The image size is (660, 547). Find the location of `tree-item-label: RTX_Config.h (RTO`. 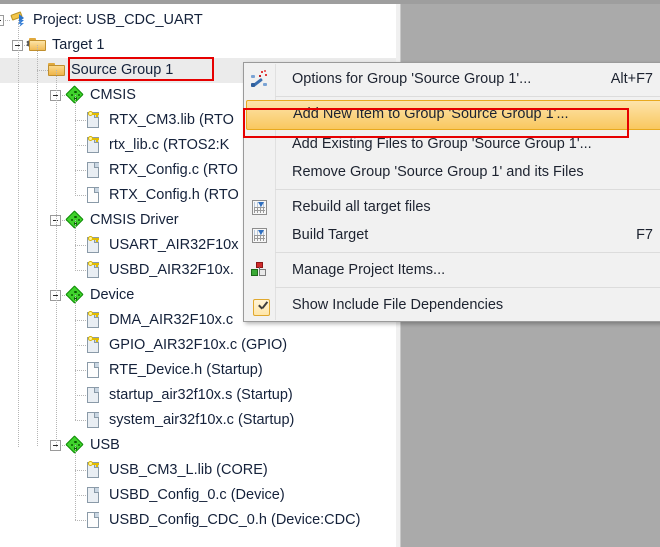

tree-item-label: RTX_Config.h (RTO is located at coordinates (174, 195).